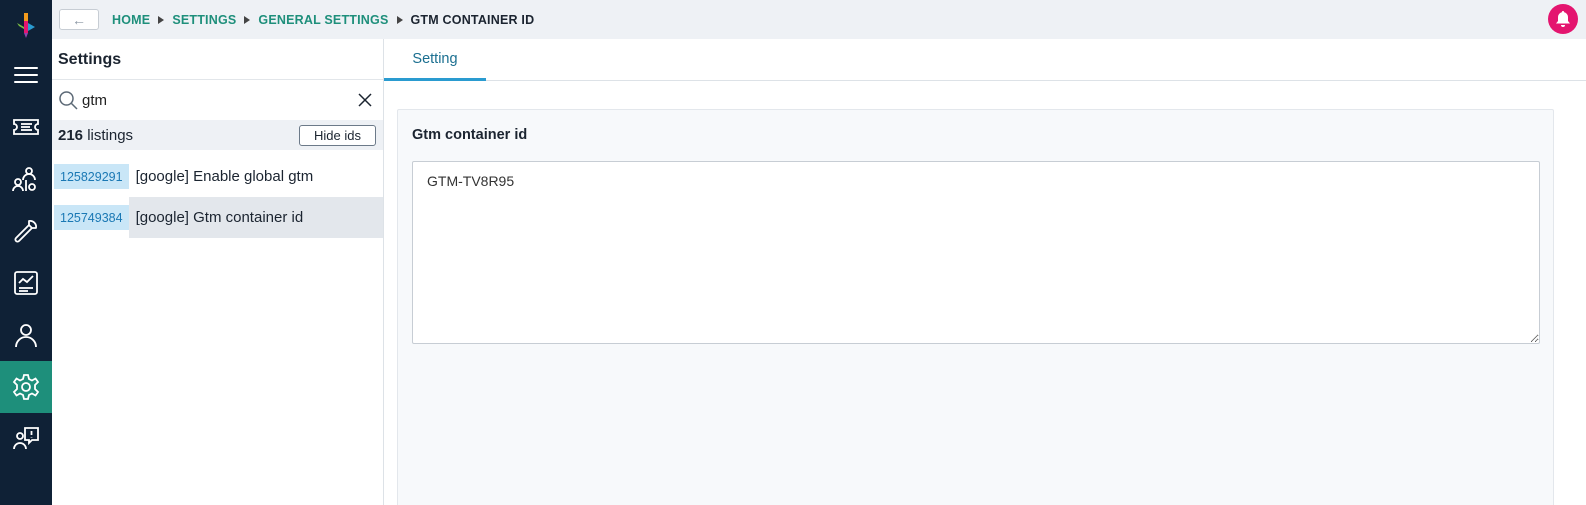  I want to click on notifications-button, so click(1563, 19).